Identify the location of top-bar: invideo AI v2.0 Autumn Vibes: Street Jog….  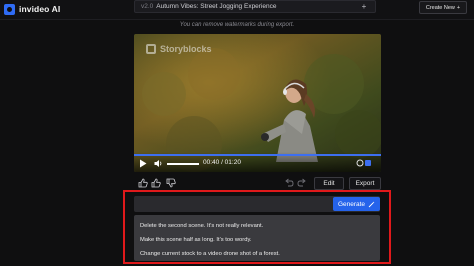
(237, 10).